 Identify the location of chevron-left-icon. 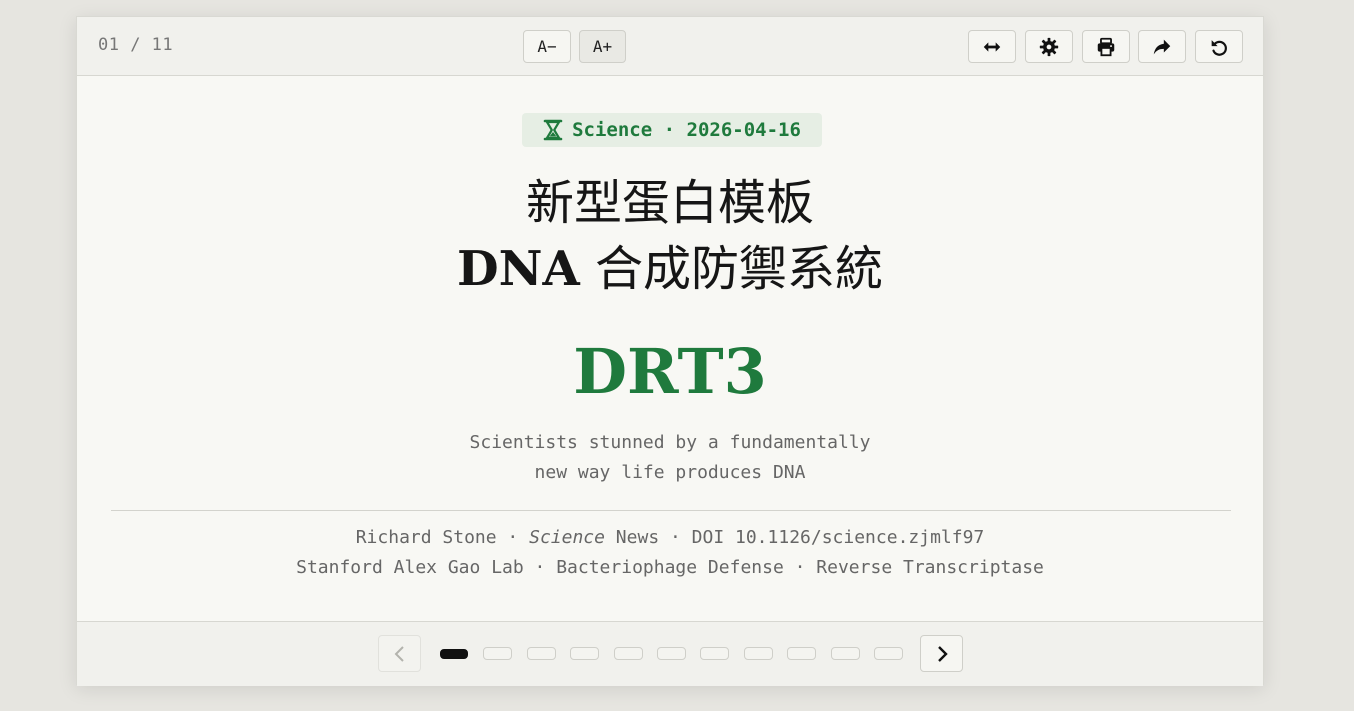
(399, 653).